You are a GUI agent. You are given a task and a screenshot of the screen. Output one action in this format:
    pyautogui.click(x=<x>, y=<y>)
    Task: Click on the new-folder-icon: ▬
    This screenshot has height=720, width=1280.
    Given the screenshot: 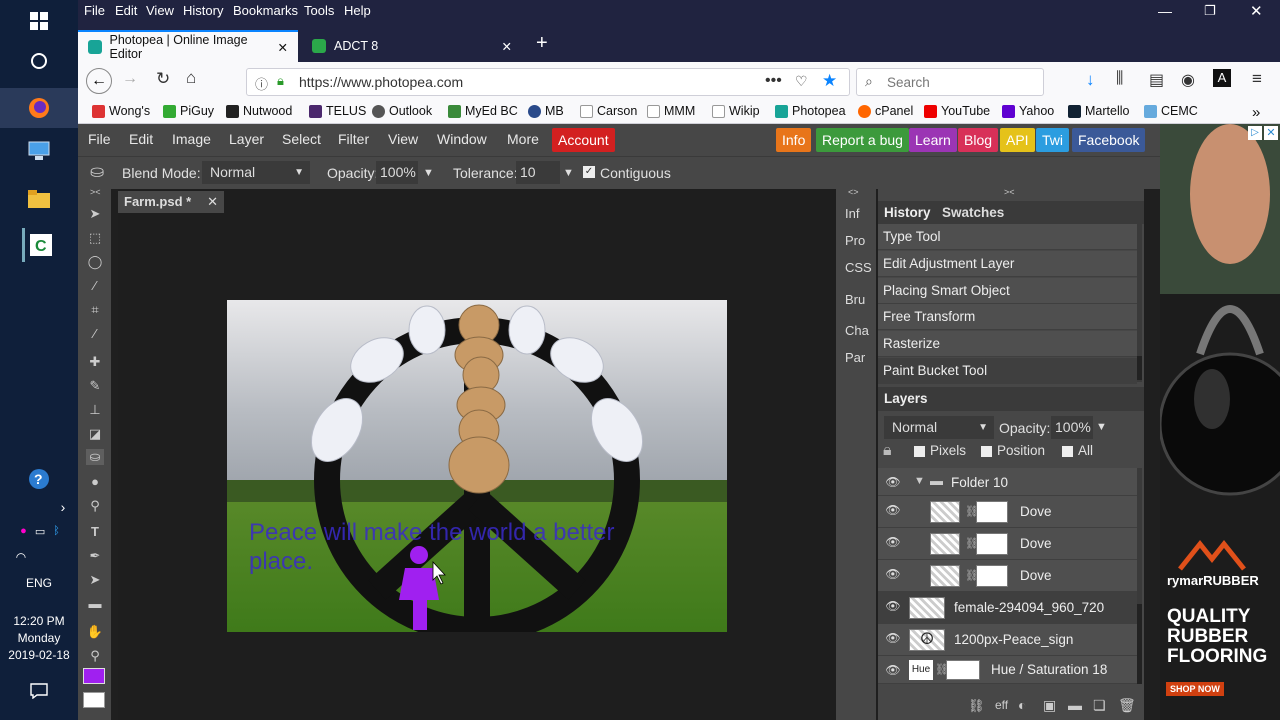 What is the action you would take?
    pyautogui.click(x=1075, y=705)
    